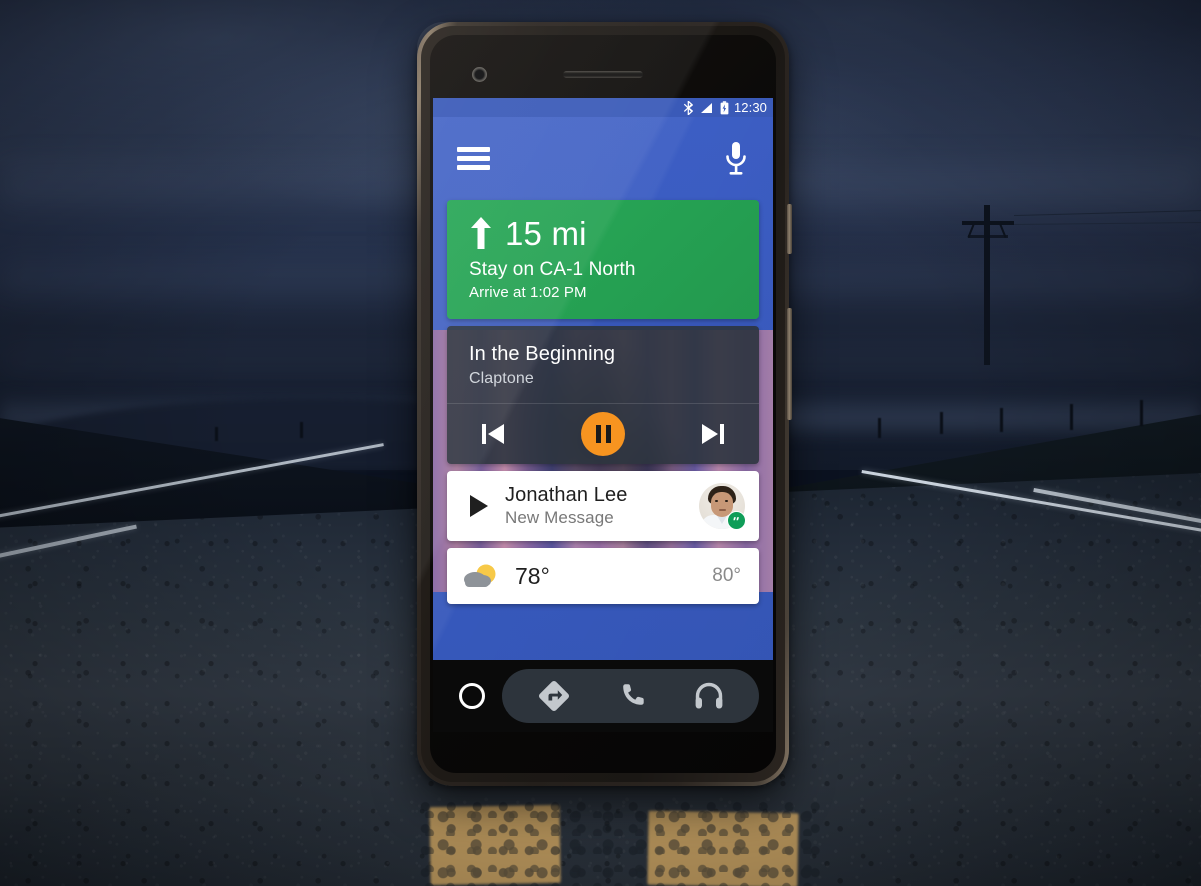 The width and height of the screenshot is (1201, 886). Describe the element at coordinates (559, 517) in the screenshot. I see `message-subtitle: New Message` at that location.